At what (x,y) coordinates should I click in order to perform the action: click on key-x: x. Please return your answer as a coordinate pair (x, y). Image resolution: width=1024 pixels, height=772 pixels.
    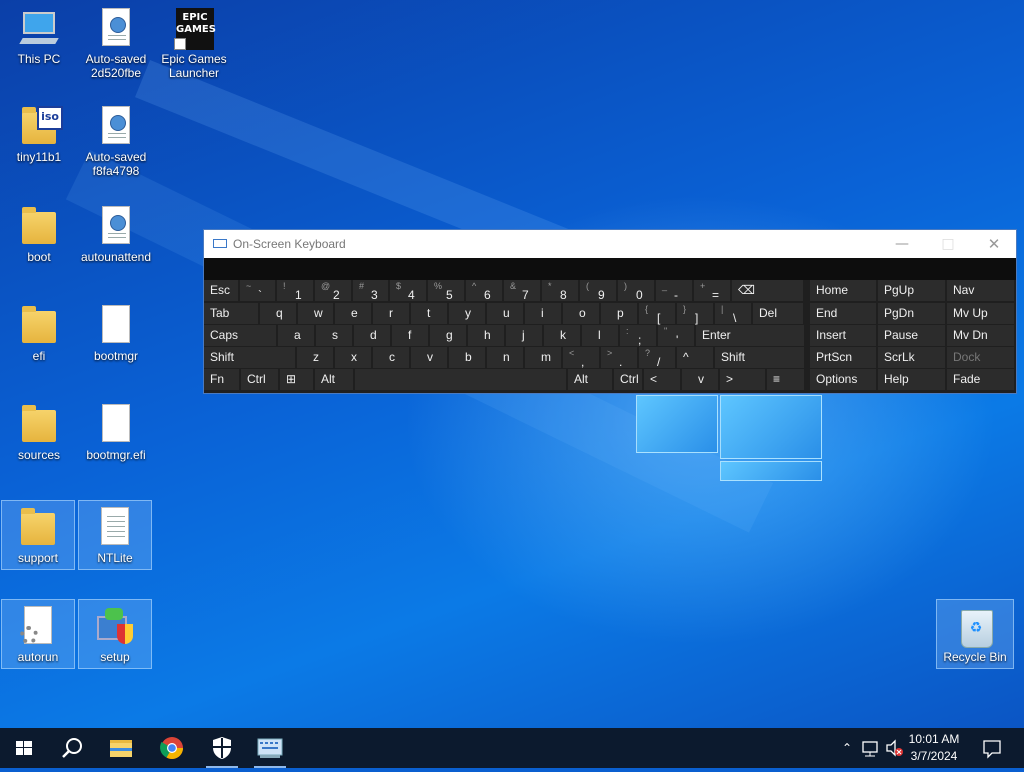
    Looking at the image, I should click on (353, 357).